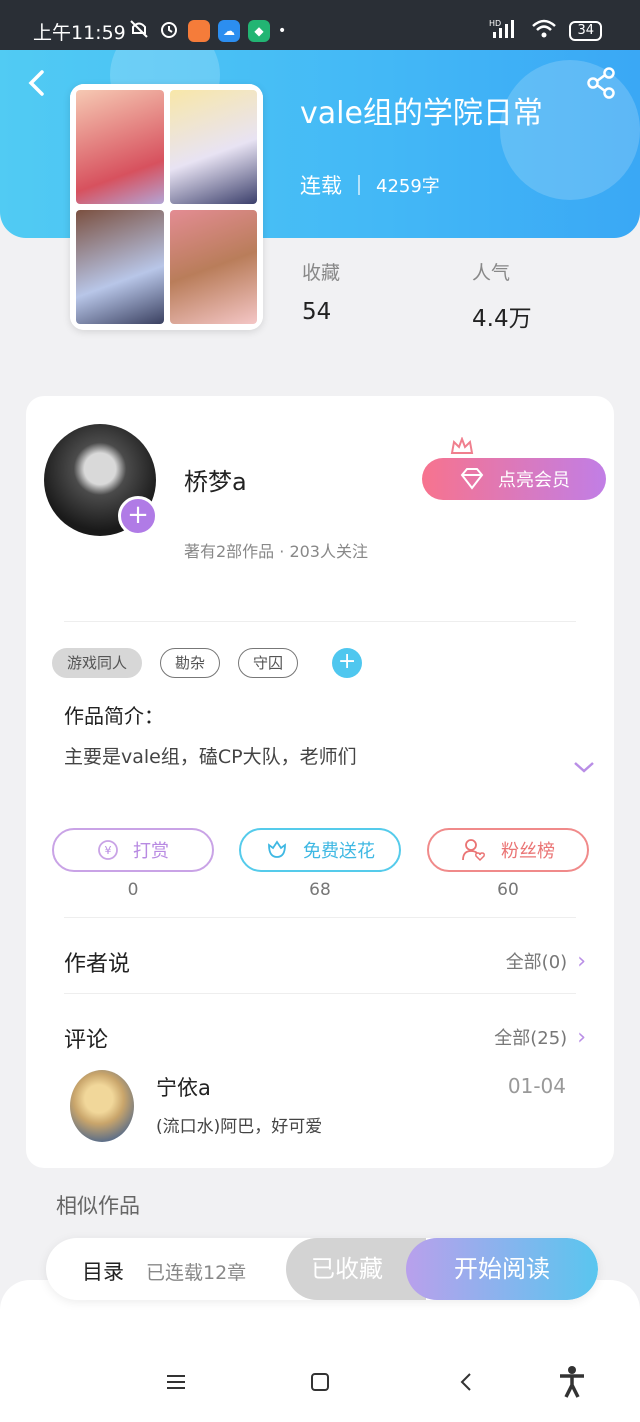  What do you see at coordinates (321, 186) in the screenshot?
I see `book-status: 连载` at bounding box center [321, 186].